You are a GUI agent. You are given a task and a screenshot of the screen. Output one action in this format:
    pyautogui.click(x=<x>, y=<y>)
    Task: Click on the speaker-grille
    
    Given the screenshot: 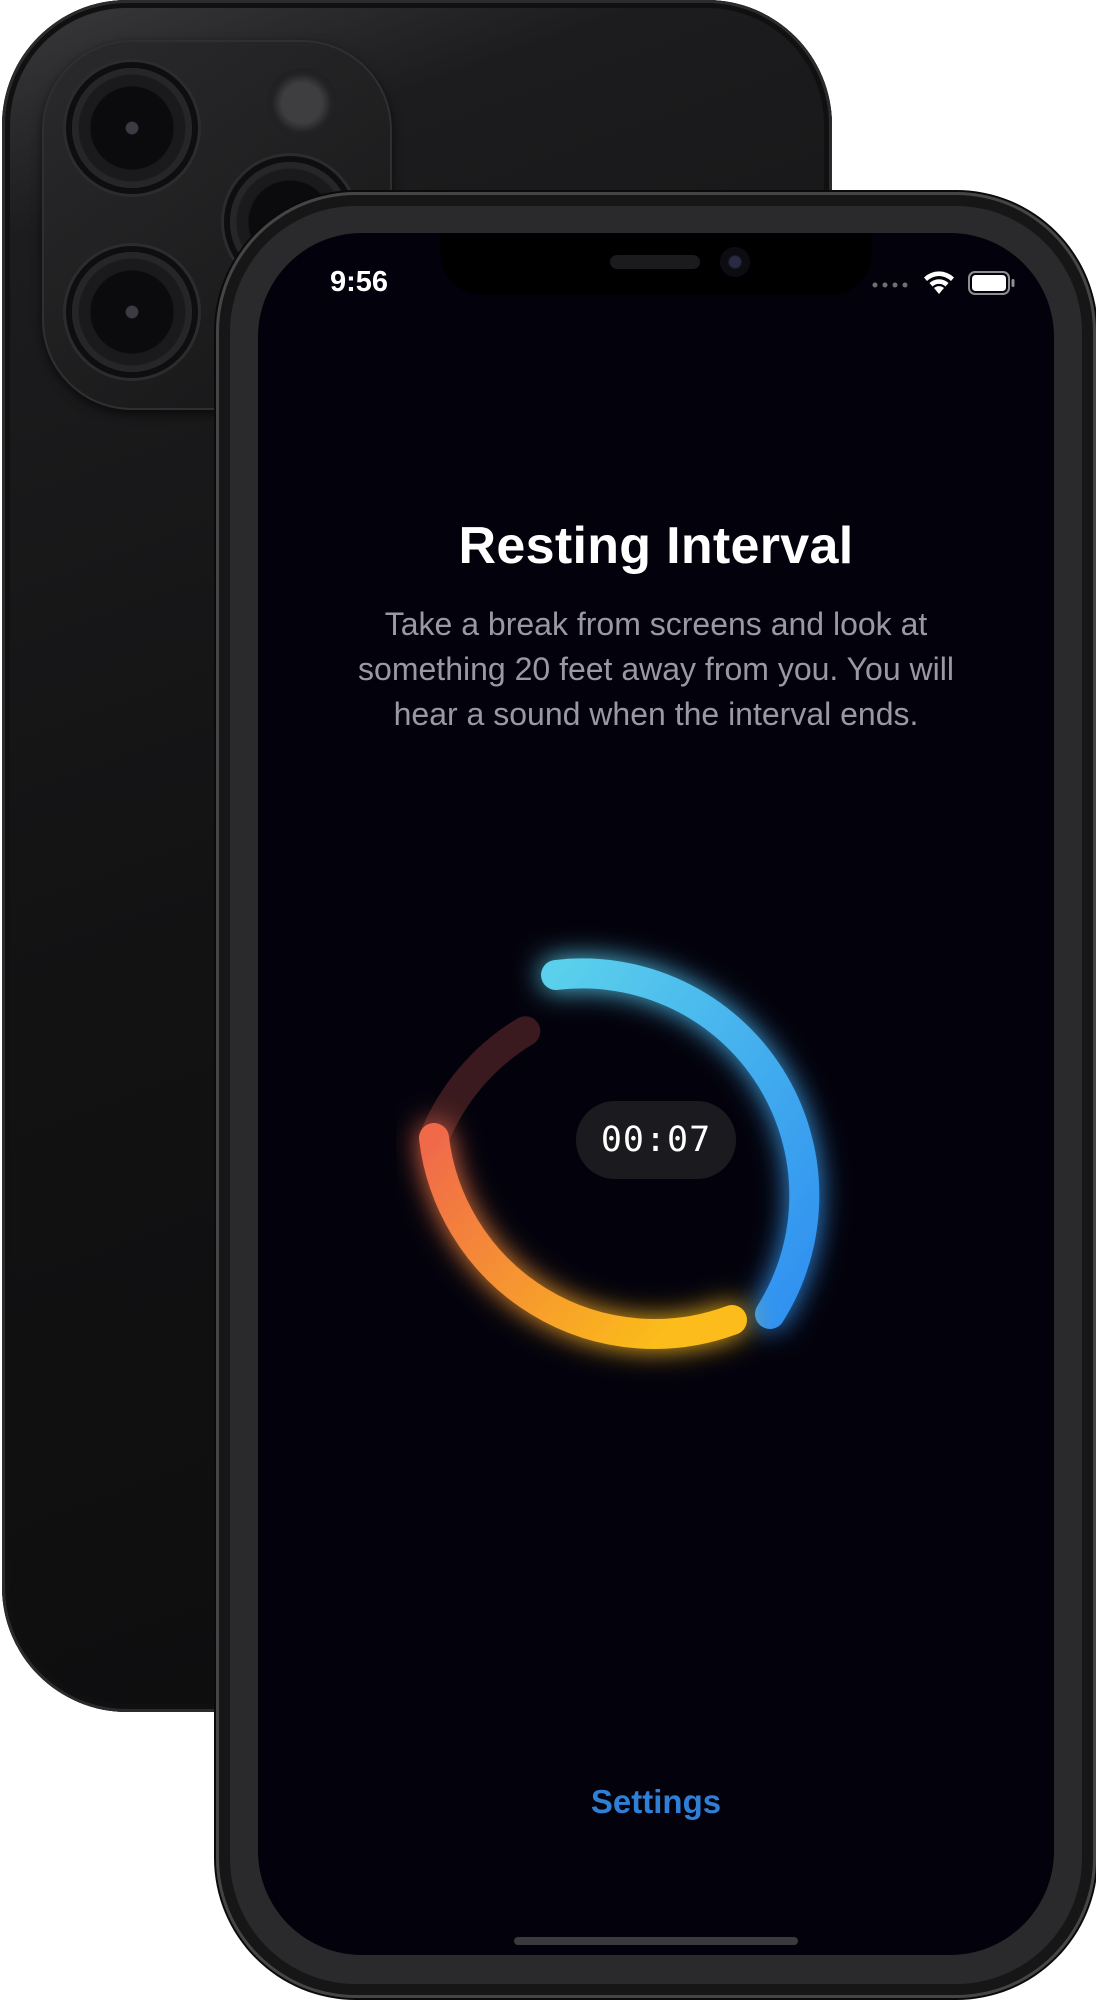 What is the action you would take?
    pyautogui.click(x=655, y=262)
    